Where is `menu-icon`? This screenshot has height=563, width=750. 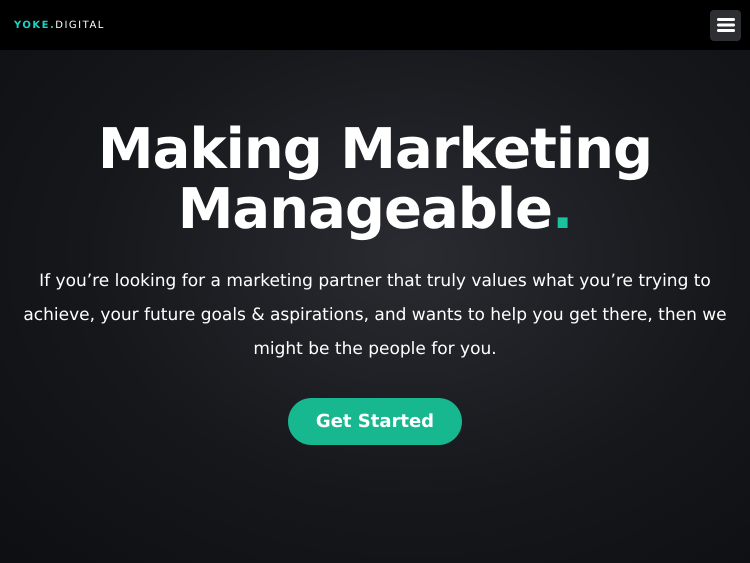 menu-icon is located at coordinates (725, 25).